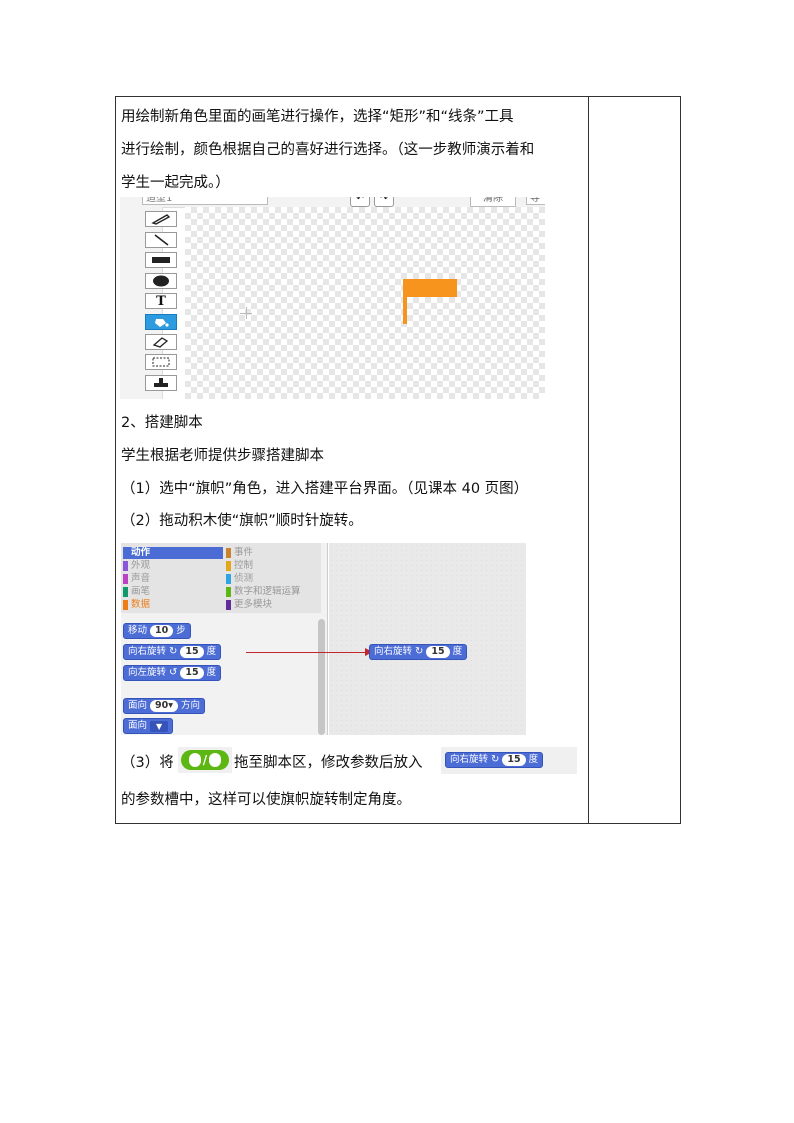 This screenshot has height=1123, width=794. I want to click on section-2-line1: 学生根据老师提供步骤搭建脚本, so click(222, 456).